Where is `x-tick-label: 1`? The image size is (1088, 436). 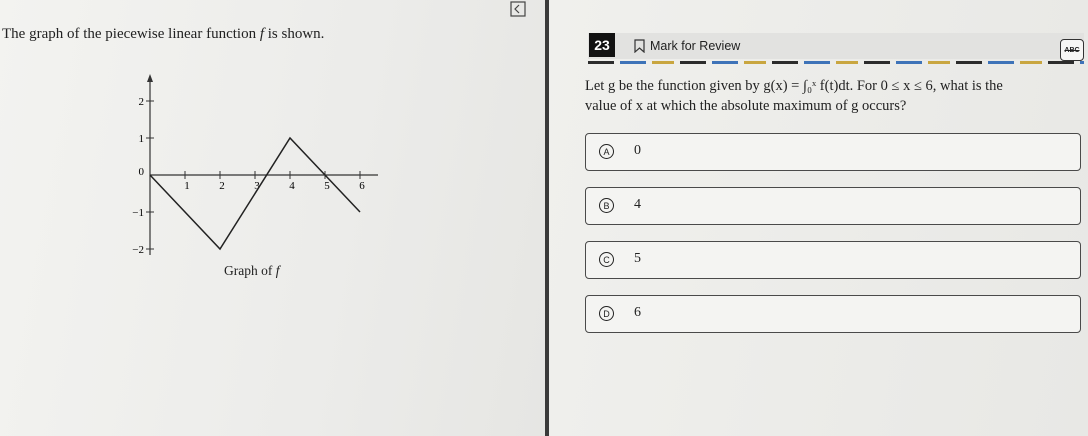
x-tick-label: 1 is located at coordinates (187, 186).